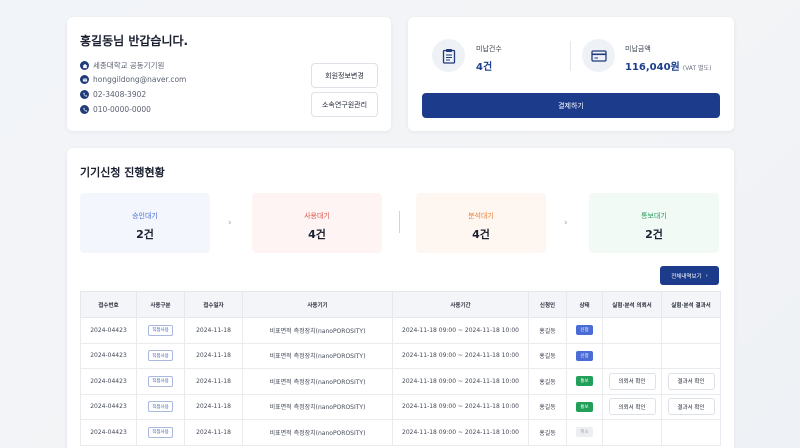 This screenshot has height=448, width=800. What do you see at coordinates (344, 104) in the screenshot?
I see `lab-members-button: 소속연구원관리` at bounding box center [344, 104].